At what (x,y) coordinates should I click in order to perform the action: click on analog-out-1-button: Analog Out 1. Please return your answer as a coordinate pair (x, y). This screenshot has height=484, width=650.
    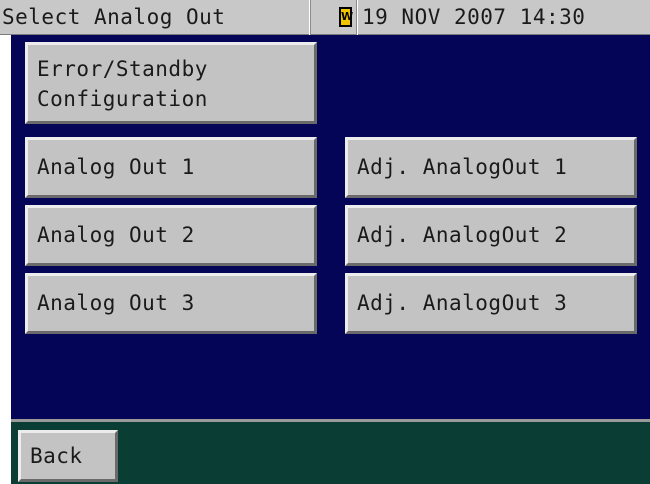
    Looking at the image, I should click on (171, 167).